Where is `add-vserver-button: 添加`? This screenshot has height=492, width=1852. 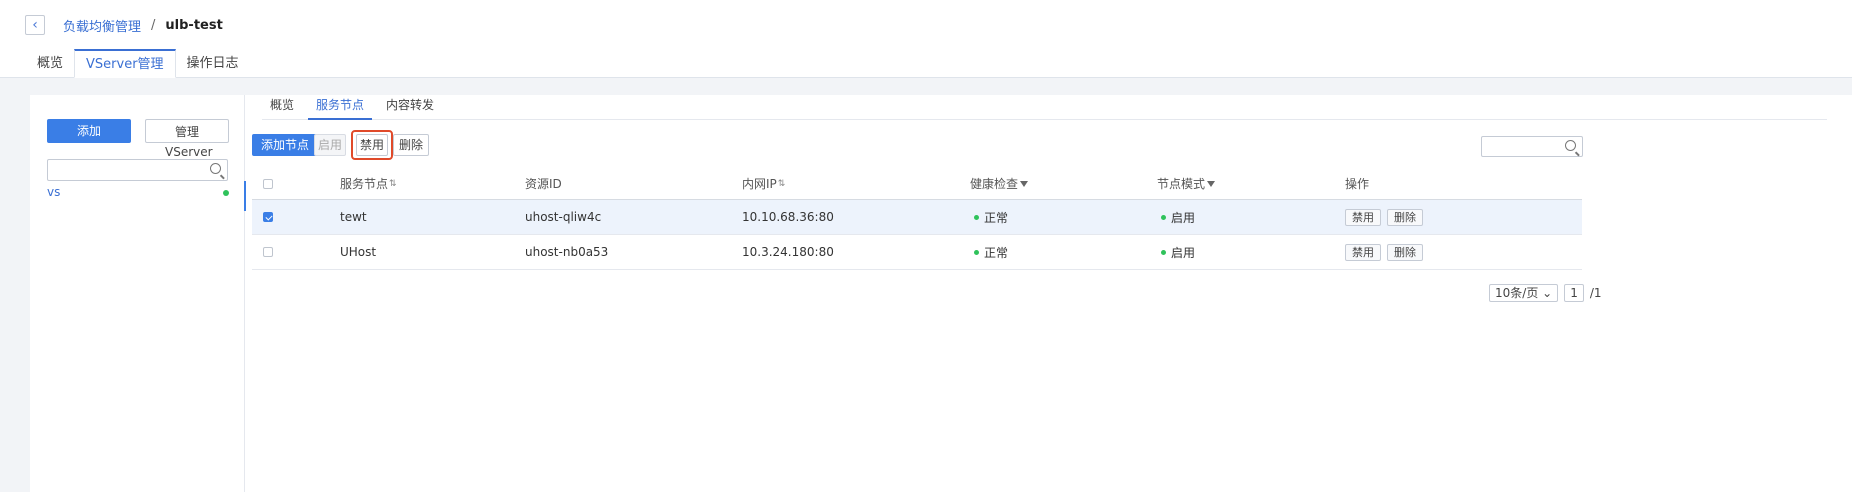 add-vserver-button: 添加 is located at coordinates (89, 131).